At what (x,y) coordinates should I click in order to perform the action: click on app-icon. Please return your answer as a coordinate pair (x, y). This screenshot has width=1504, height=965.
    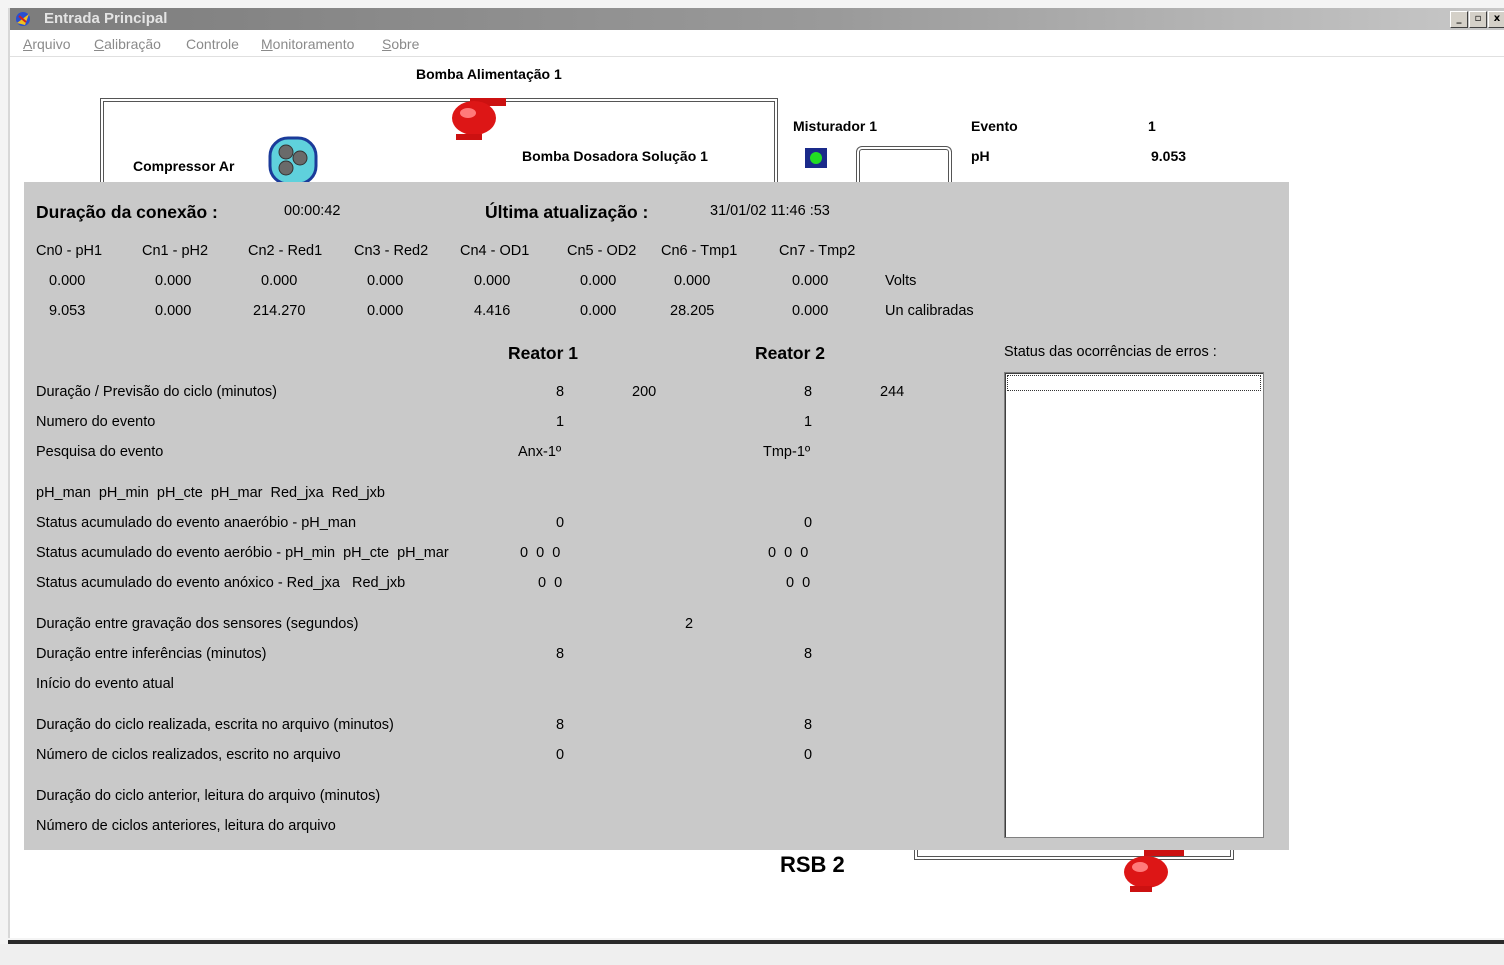
    Looking at the image, I should click on (23, 19).